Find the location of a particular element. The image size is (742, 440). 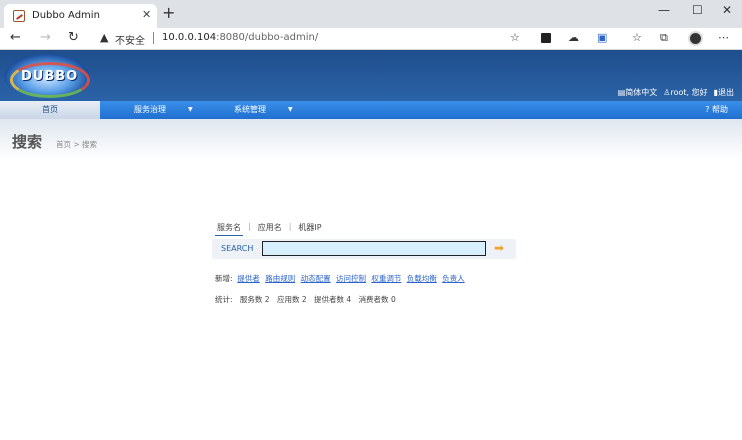

search-bar: SEARCH ➡ is located at coordinates (364, 249).